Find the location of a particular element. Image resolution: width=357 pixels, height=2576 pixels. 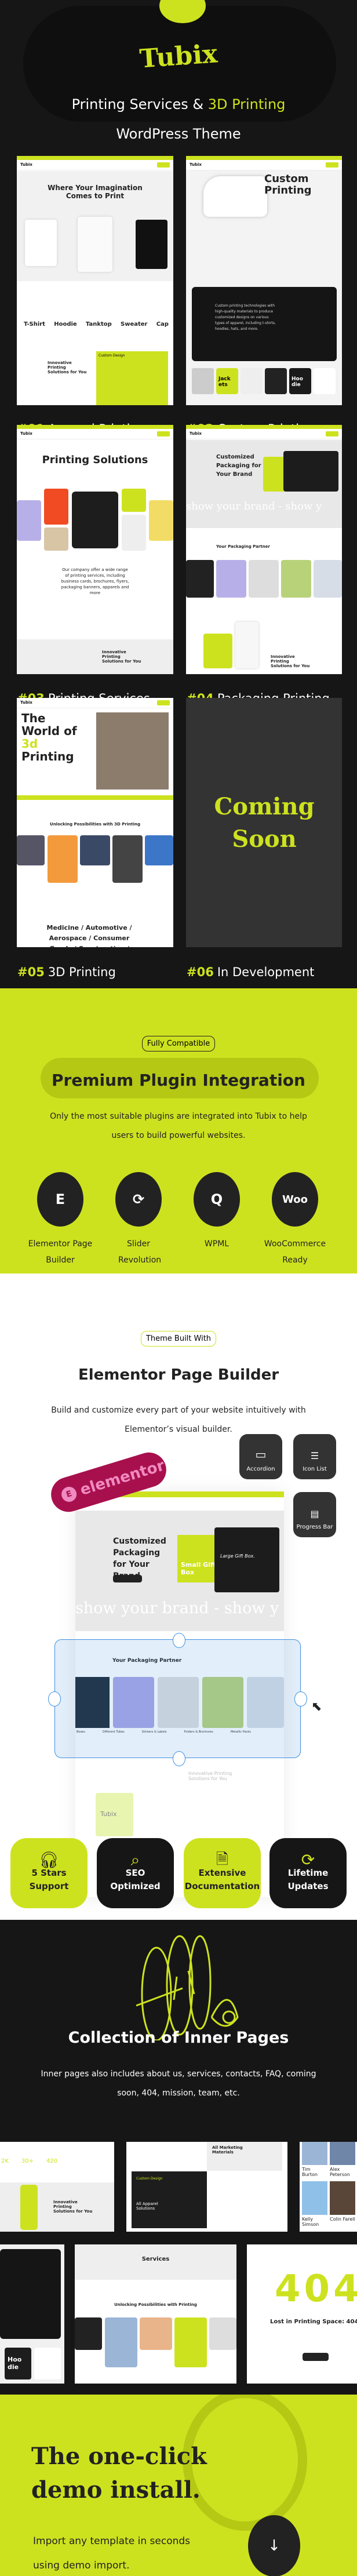

feature-updates: ⟳ Lifetime Updates is located at coordinates (308, 1873).